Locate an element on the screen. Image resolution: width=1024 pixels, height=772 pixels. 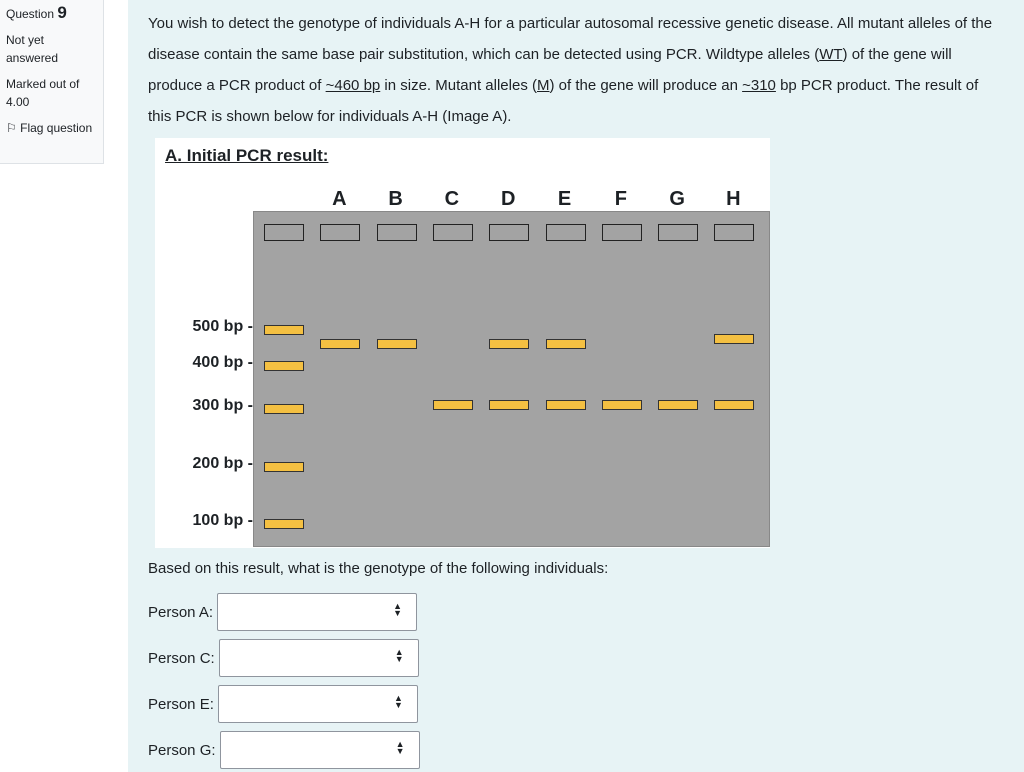
well-b is located at coordinates (396, 232).